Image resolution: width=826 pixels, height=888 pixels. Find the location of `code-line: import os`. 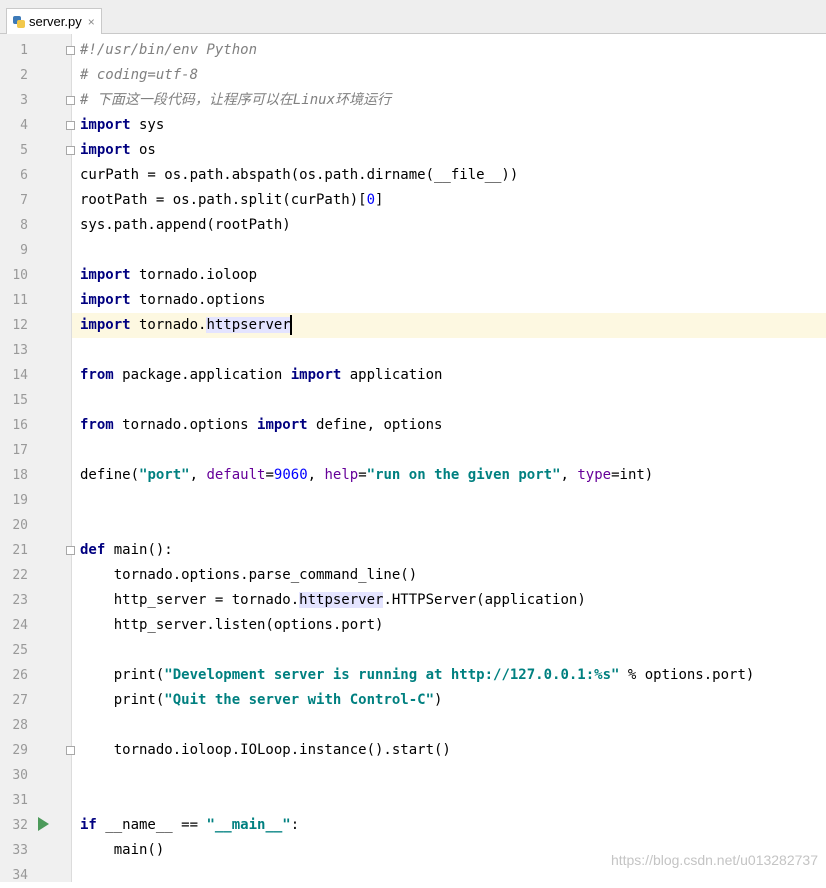

code-line: import os is located at coordinates (118, 150).